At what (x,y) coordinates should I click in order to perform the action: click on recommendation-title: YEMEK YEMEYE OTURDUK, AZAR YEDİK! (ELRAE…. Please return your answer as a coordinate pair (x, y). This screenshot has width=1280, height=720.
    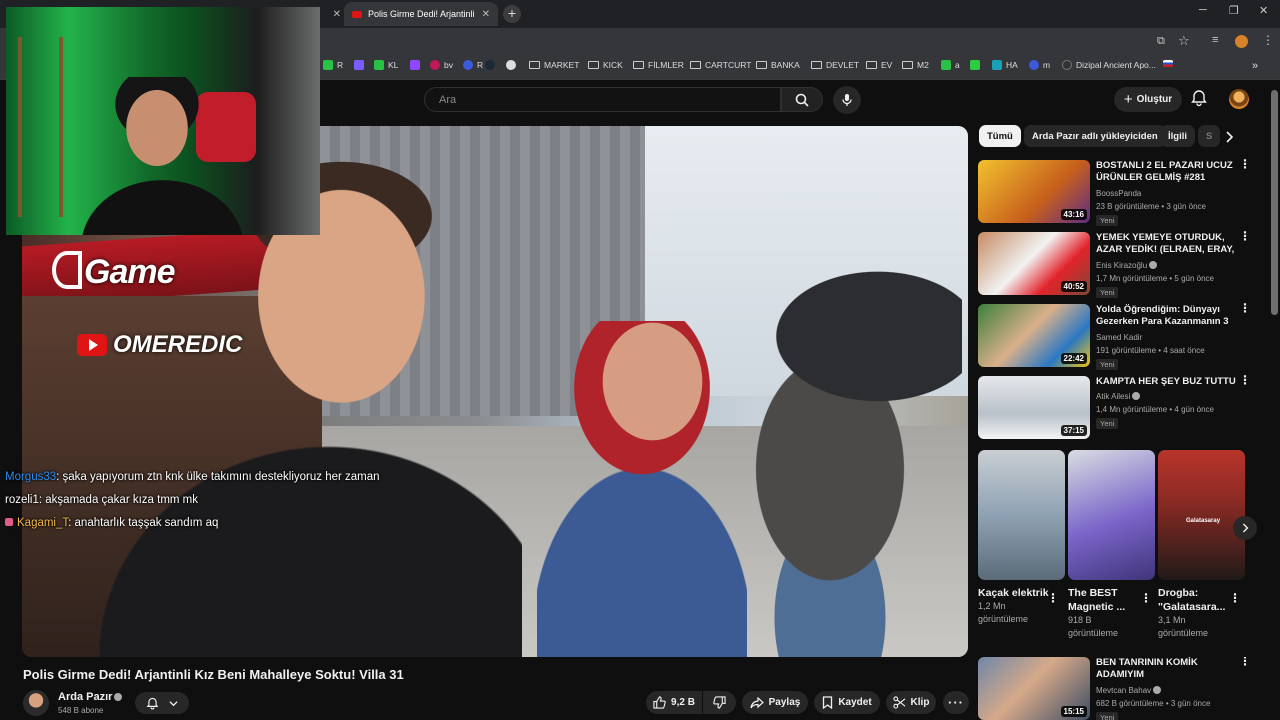
    Looking at the image, I should click on (1166, 245).